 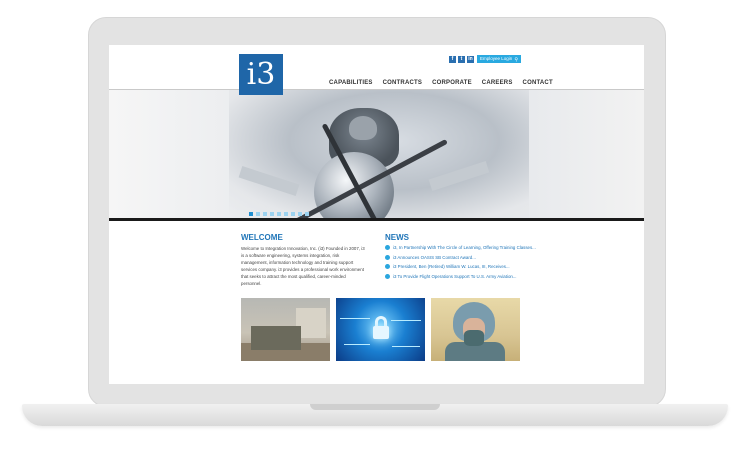 I want to click on social-links: f t in, so click(x=461, y=59).